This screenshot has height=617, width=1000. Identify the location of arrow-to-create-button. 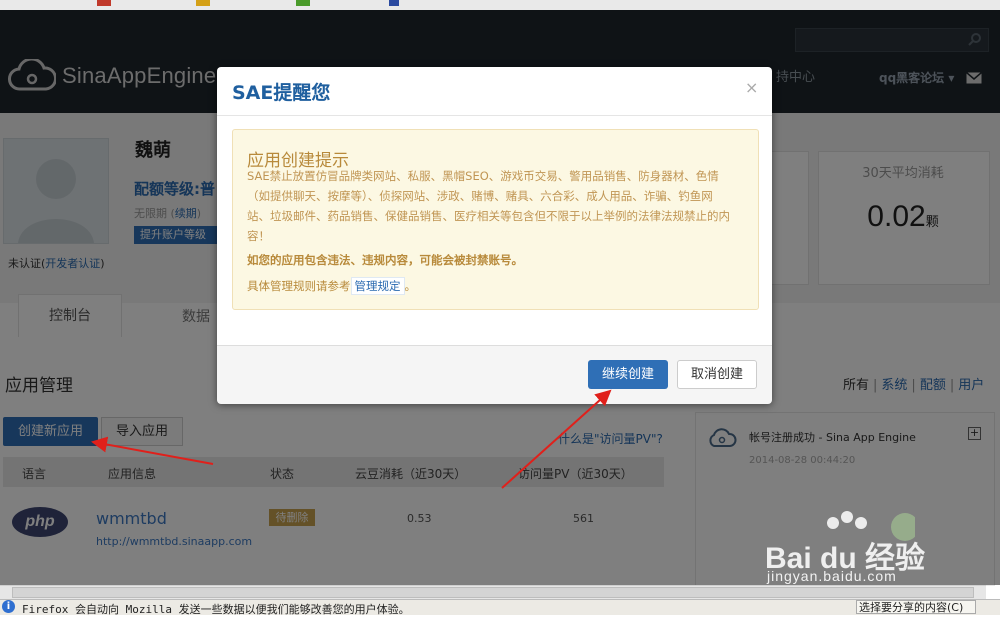
(152, 450).